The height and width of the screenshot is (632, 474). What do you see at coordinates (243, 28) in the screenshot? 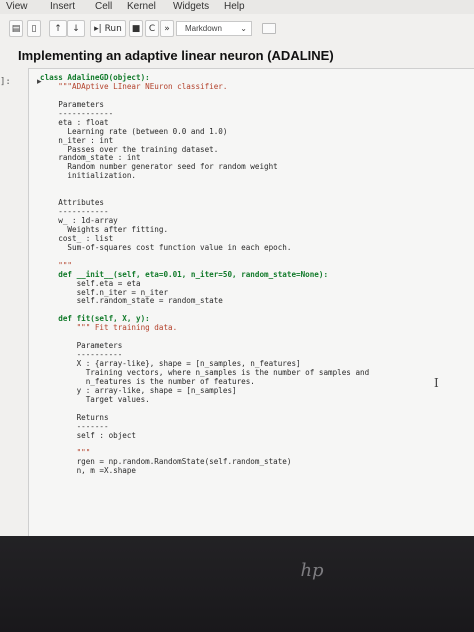
I see `chevron-down-icon: ⌄` at bounding box center [243, 28].